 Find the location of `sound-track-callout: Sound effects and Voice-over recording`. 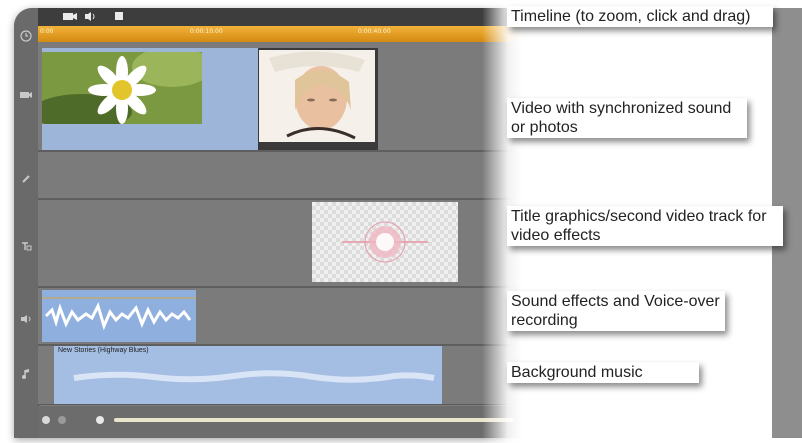

sound-track-callout: Sound effects and Voice-over recording is located at coordinates (616, 311).